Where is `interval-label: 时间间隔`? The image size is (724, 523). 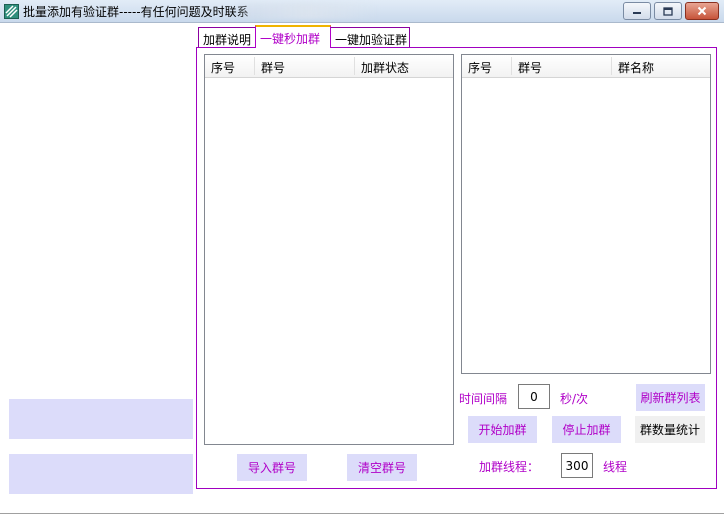 interval-label: 时间间隔 is located at coordinates (483, 399).